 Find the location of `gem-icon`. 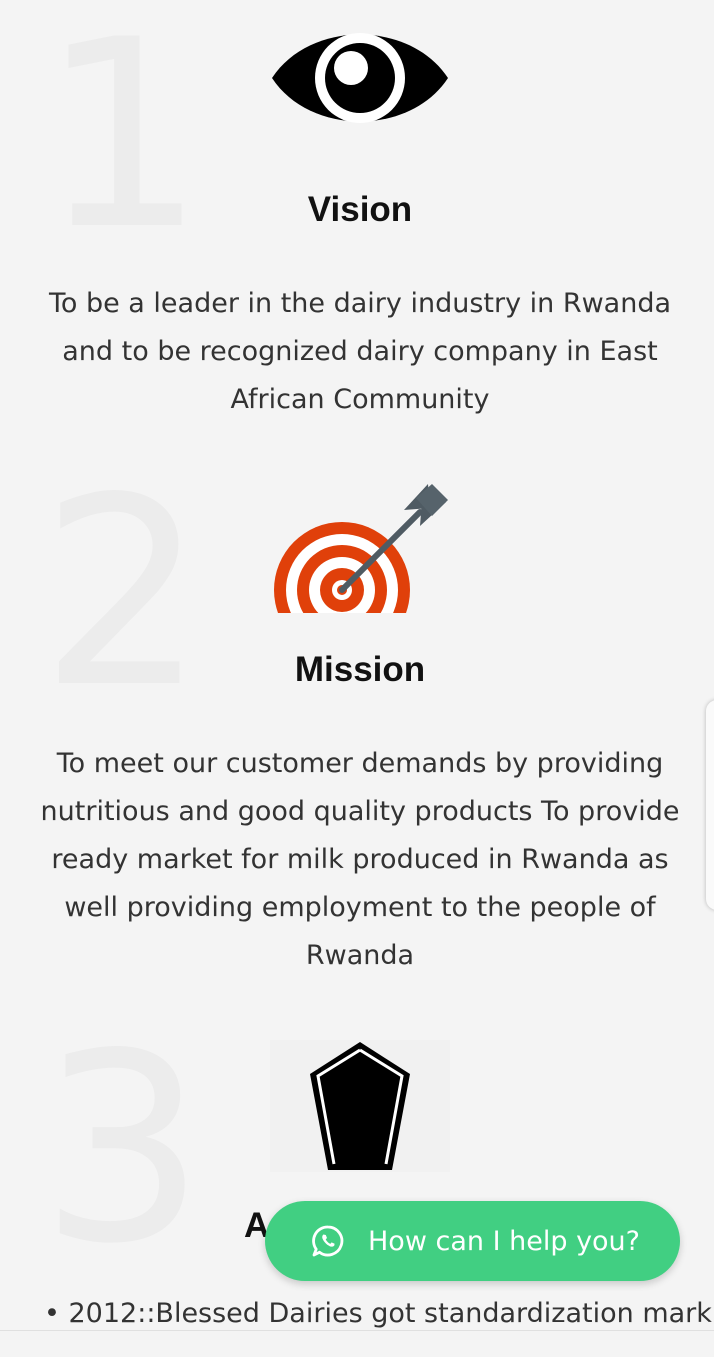

gem-icon is located at coordinates (360, 1108).